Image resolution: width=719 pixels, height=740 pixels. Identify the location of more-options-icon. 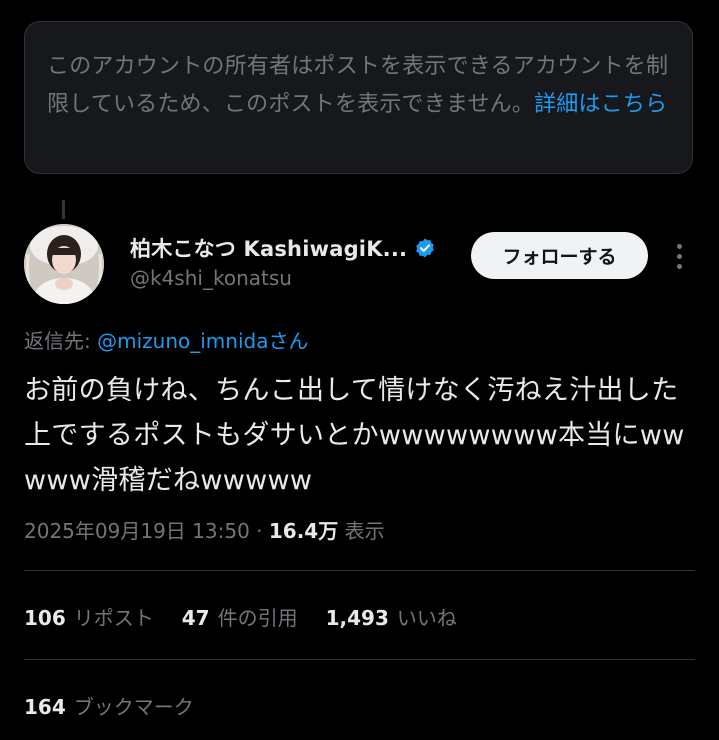
(679, 256).